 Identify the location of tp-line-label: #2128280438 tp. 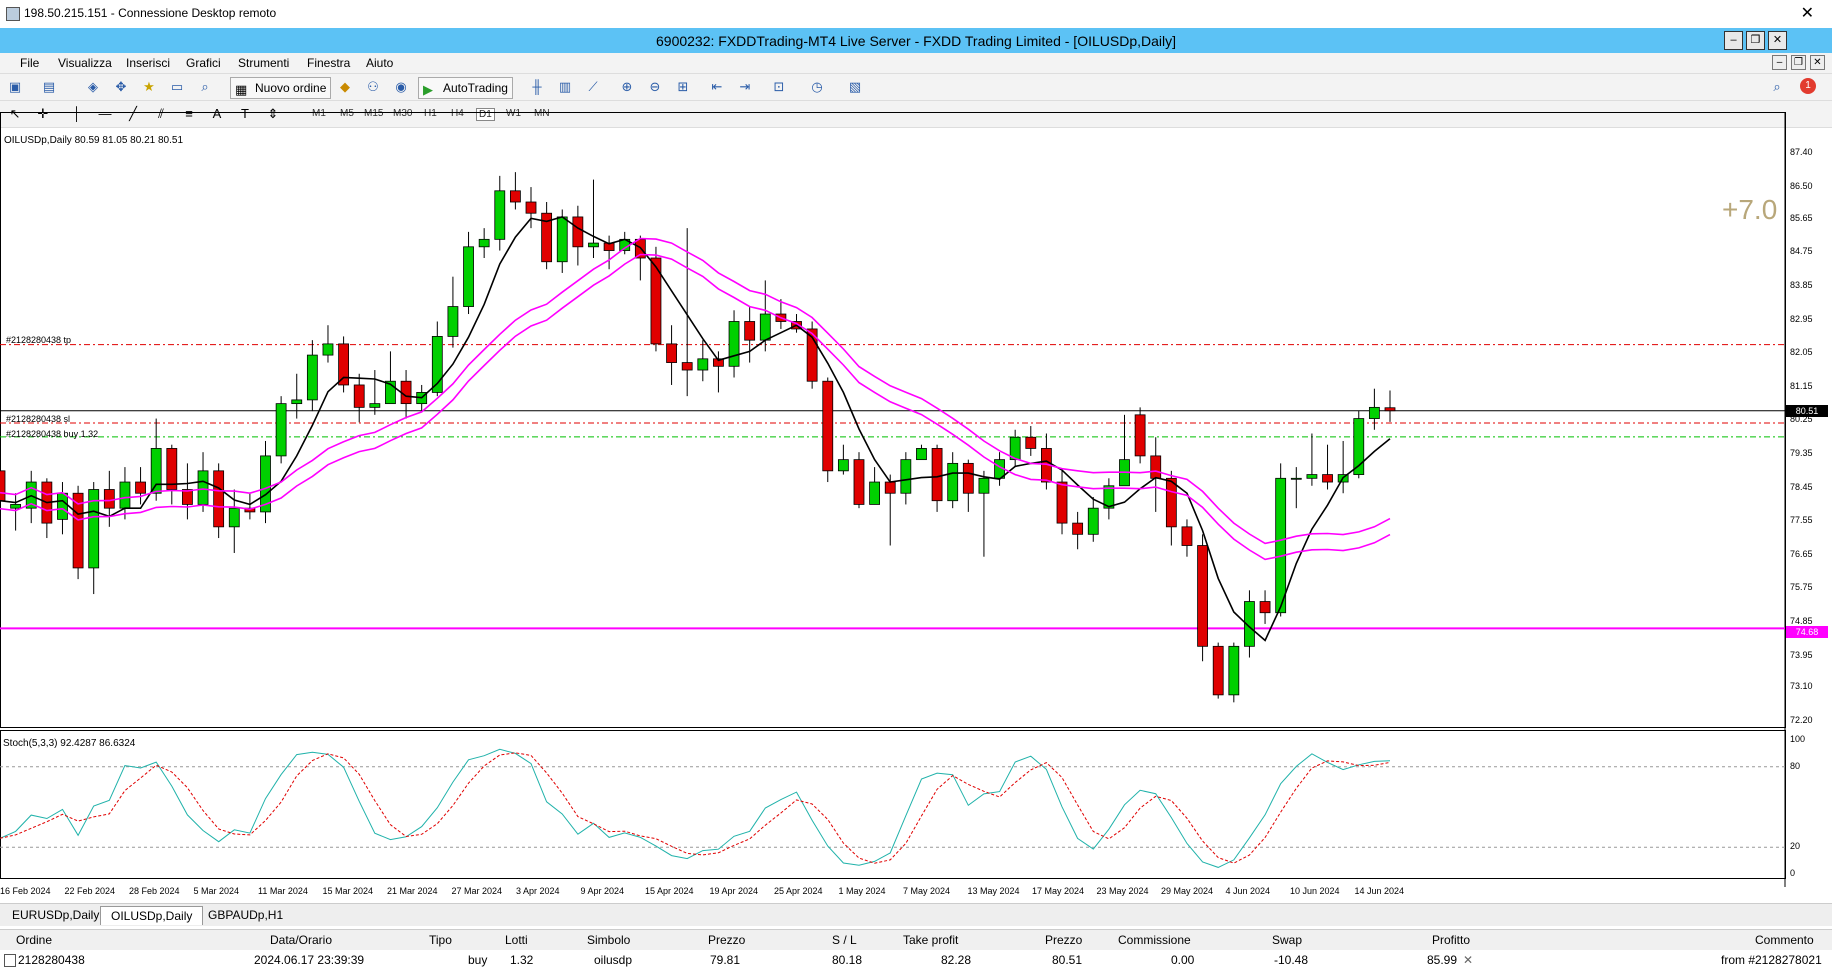
(39, 340).